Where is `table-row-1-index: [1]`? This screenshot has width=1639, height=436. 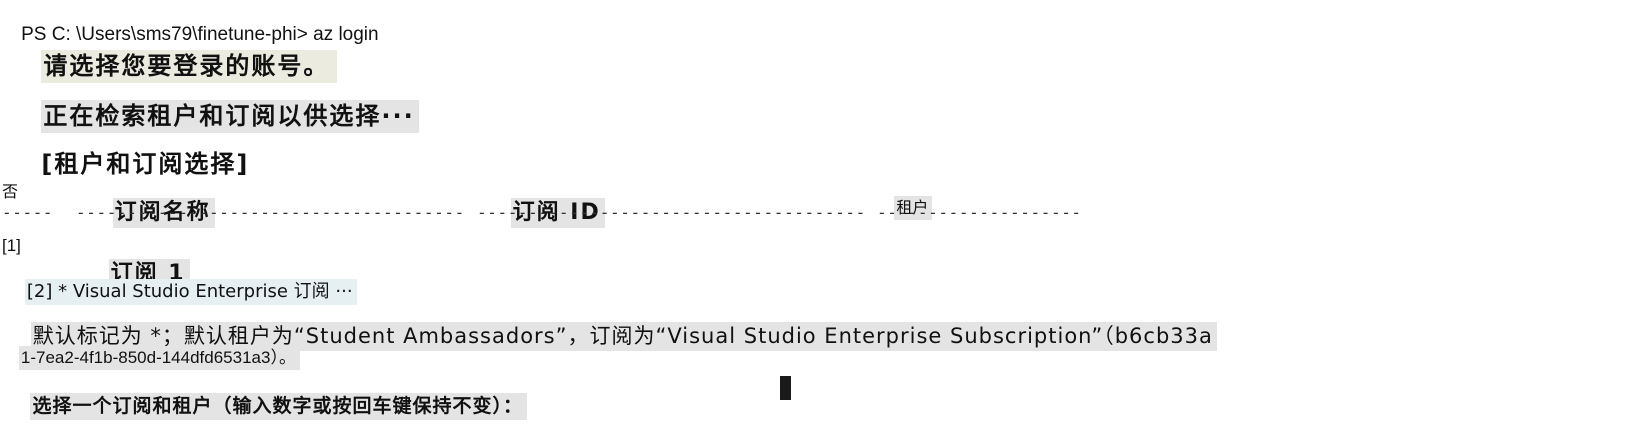
table-row-1-index: [1] is located at coordinates (11, 245).